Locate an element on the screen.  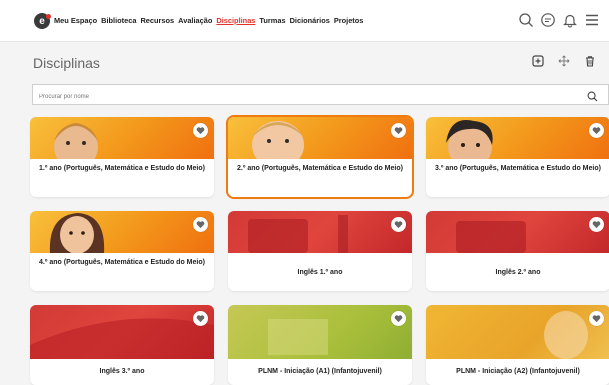
discipline-card: Inglês 2.º ano is located at coordinates (517, 251).